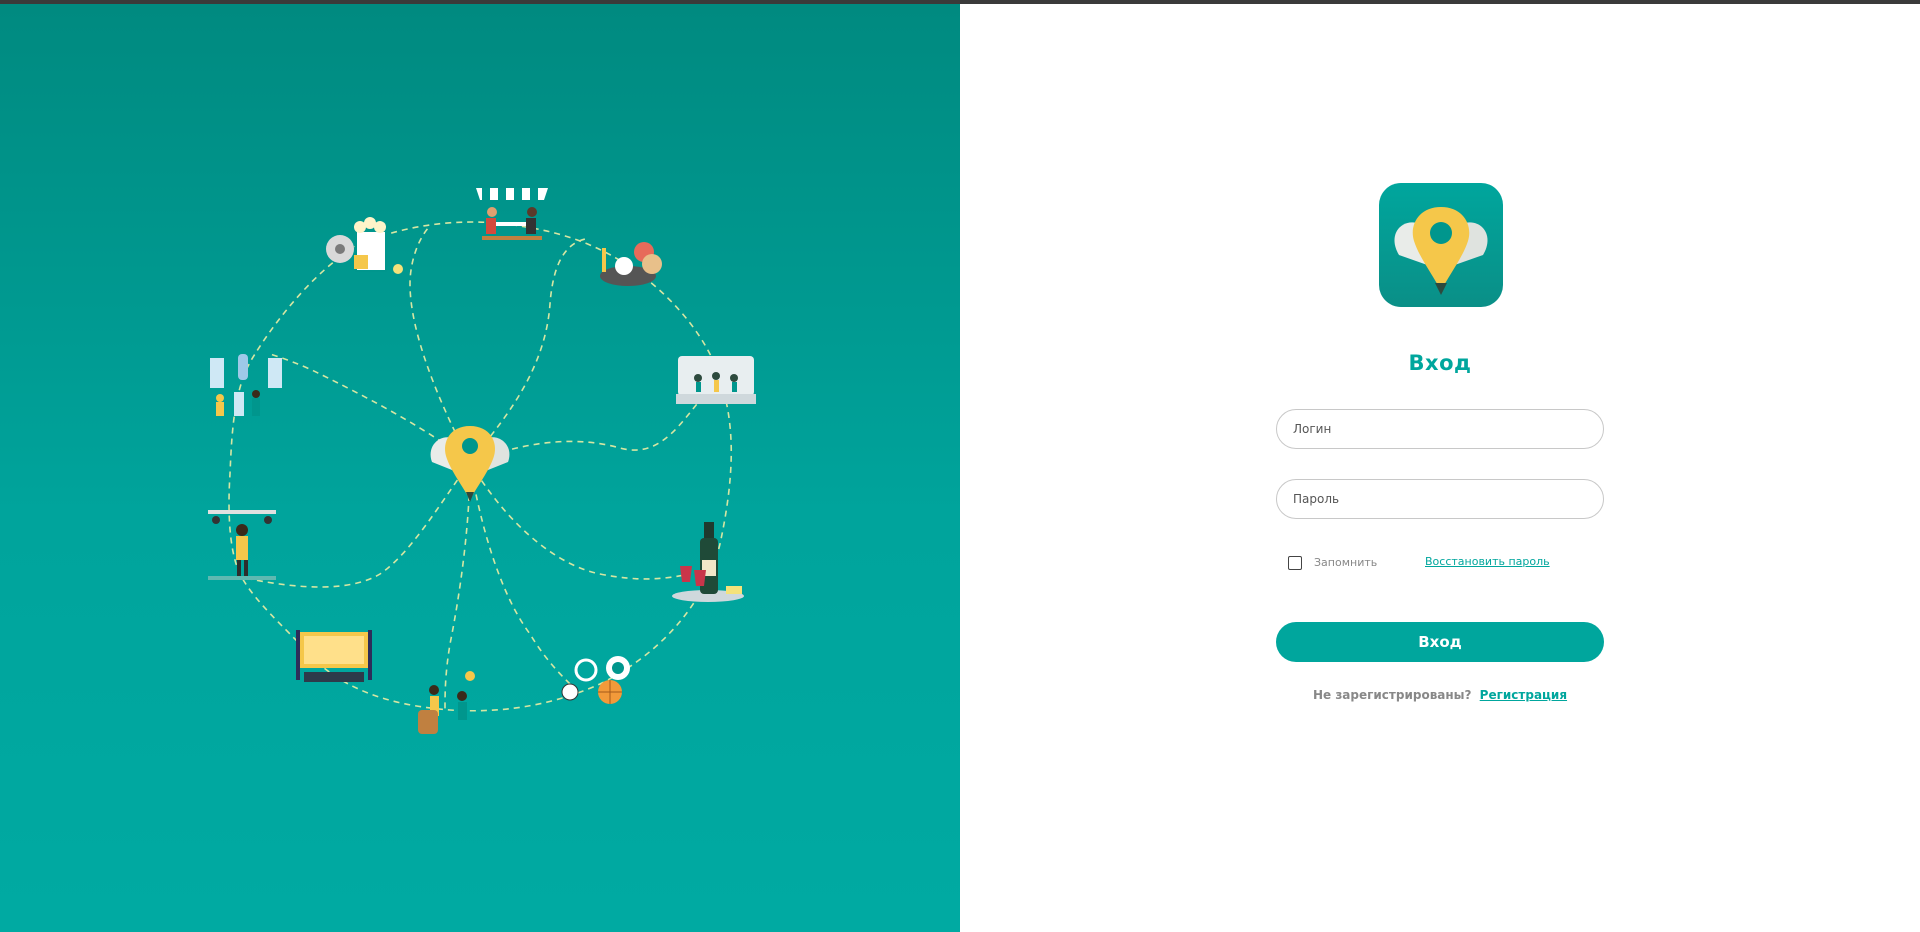 This screenshot has width=1920, height=932. I want to click on wine-bottle-icon, so click(708, 562).